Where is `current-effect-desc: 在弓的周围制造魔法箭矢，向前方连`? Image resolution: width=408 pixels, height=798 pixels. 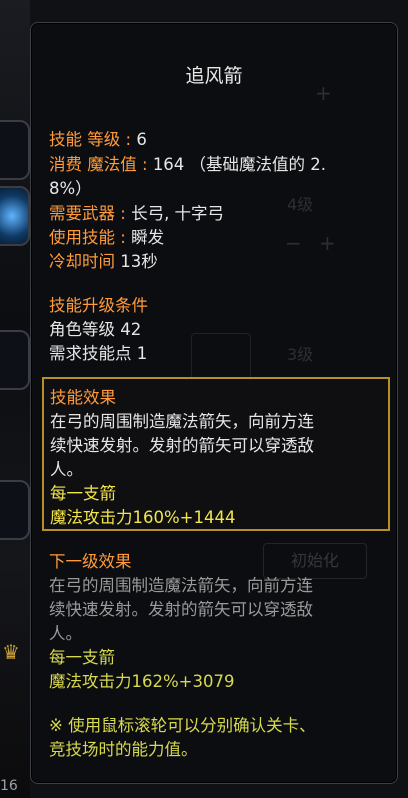
current-effect-desc: 在弓的周围制造魔法箭矢，向前方连 is located at coordinates (182, 421).